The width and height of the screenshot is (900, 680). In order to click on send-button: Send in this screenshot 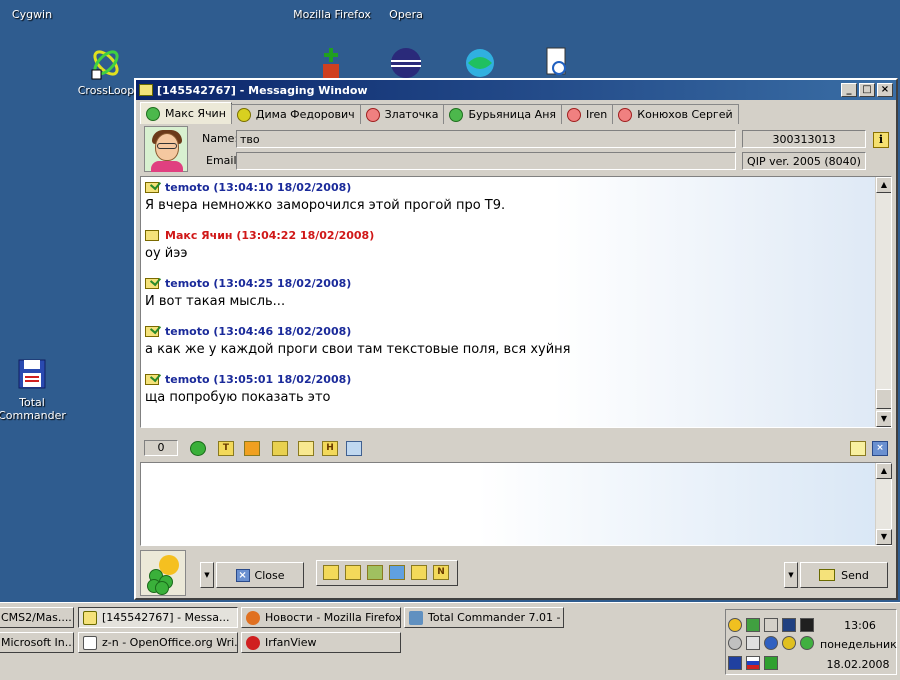, I will do `click(844, 575)`.